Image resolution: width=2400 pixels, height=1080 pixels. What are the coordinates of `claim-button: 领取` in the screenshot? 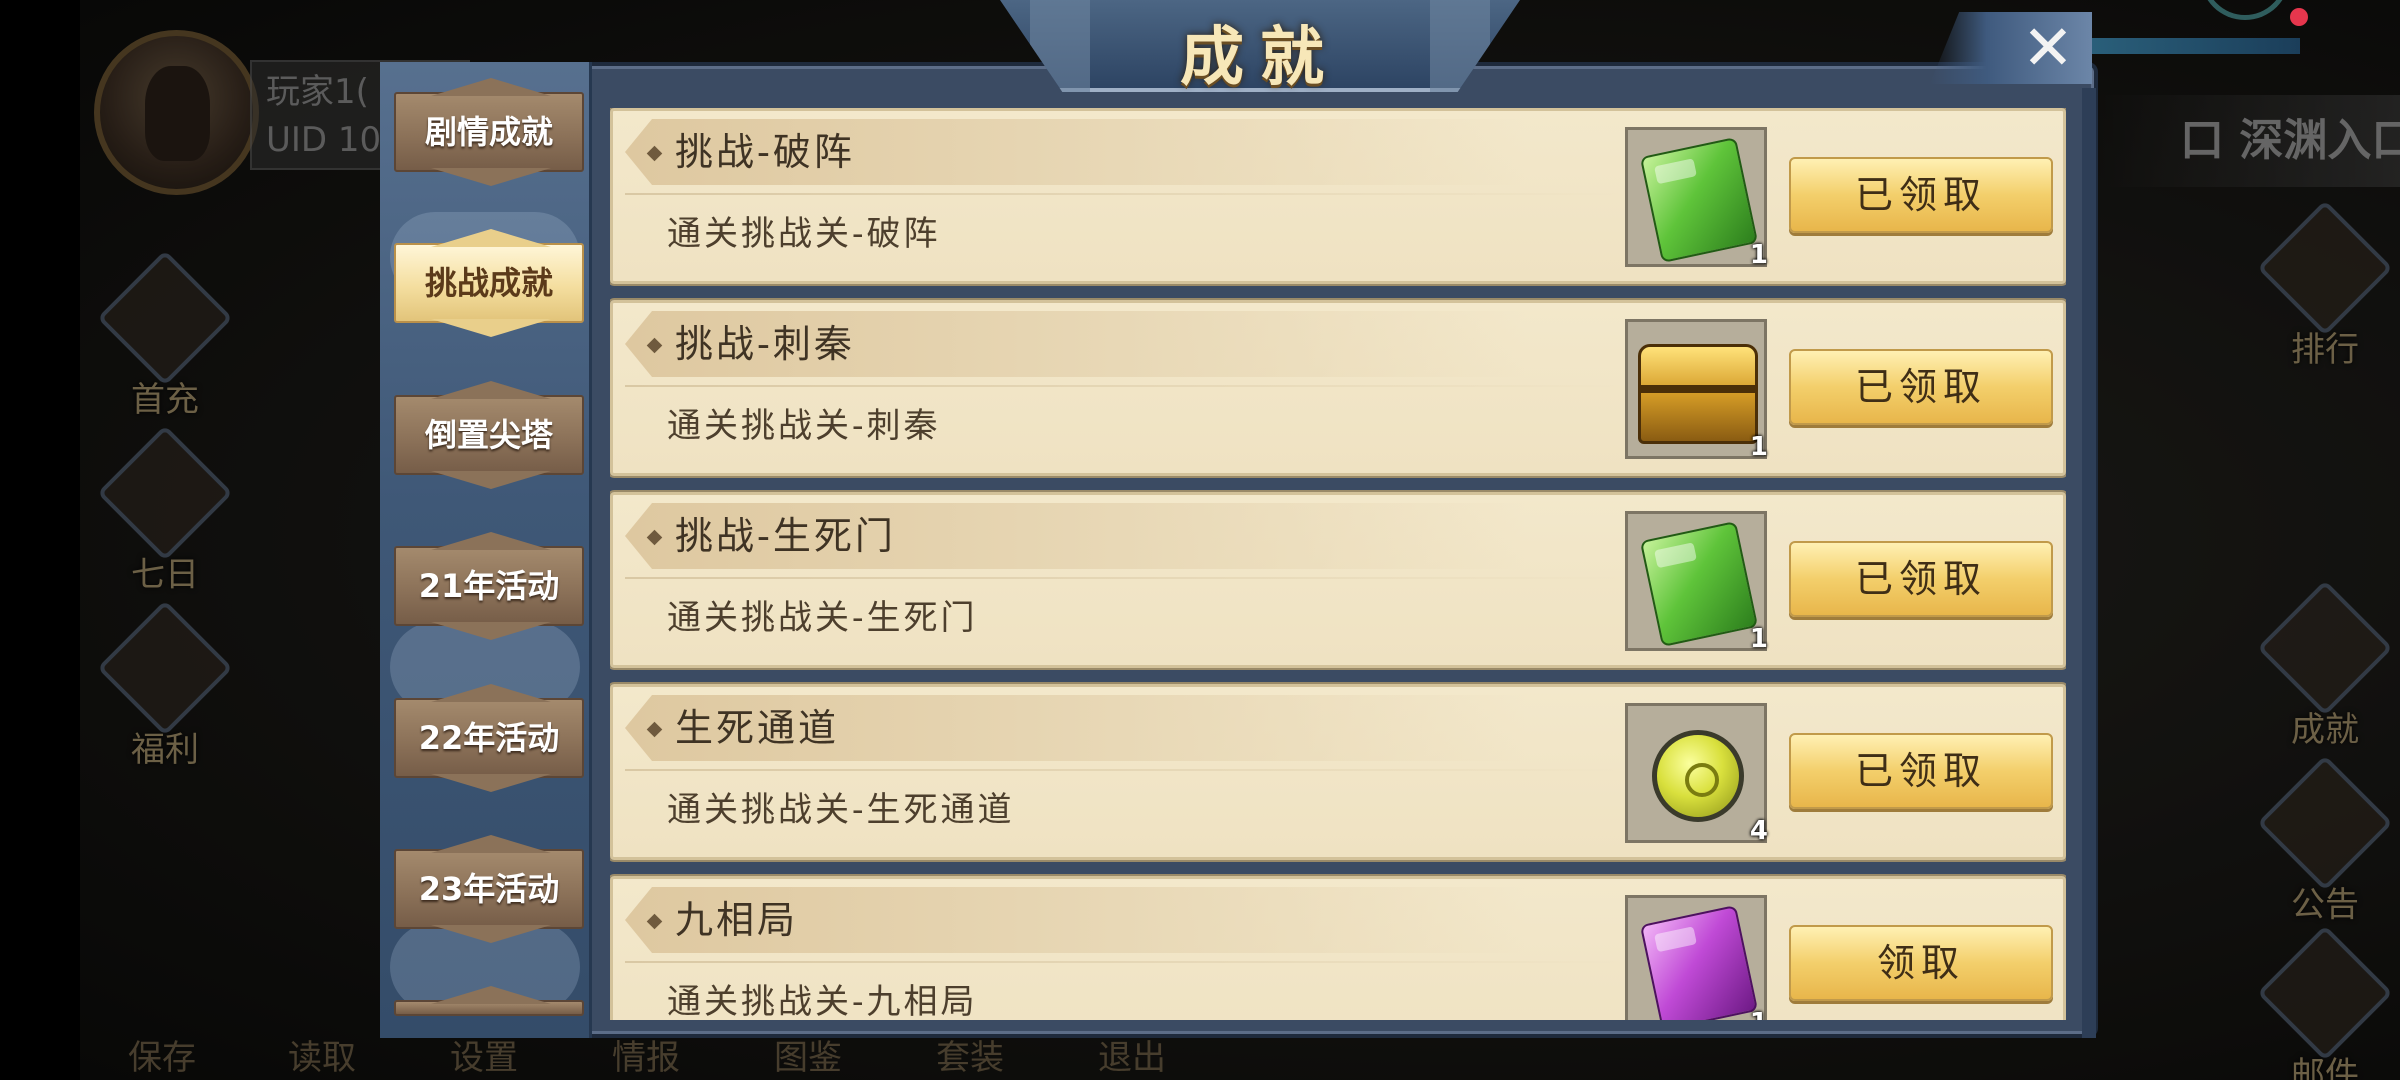 It's located at (1921, 963).